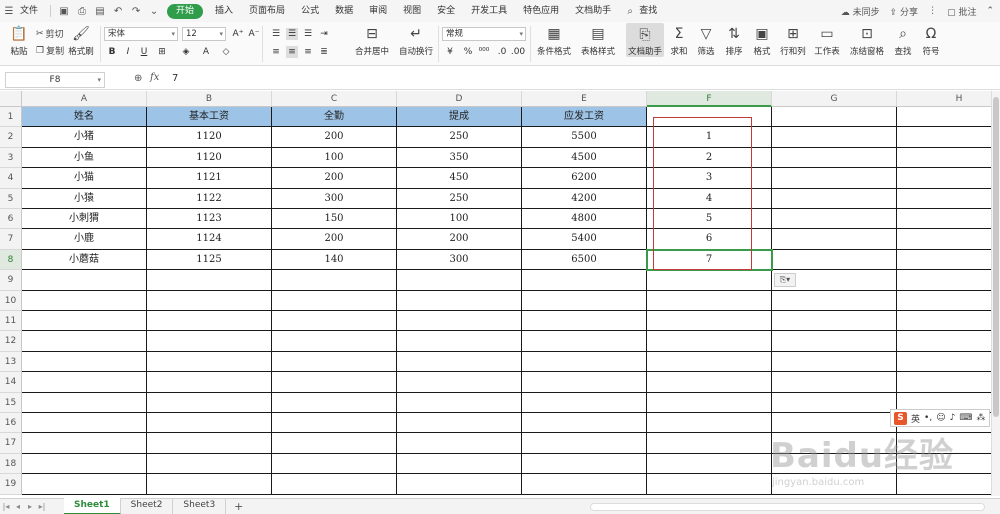  Describe the element at coordinates (459, 158) in the screenshot. I see `table-cell: 350` at that location.